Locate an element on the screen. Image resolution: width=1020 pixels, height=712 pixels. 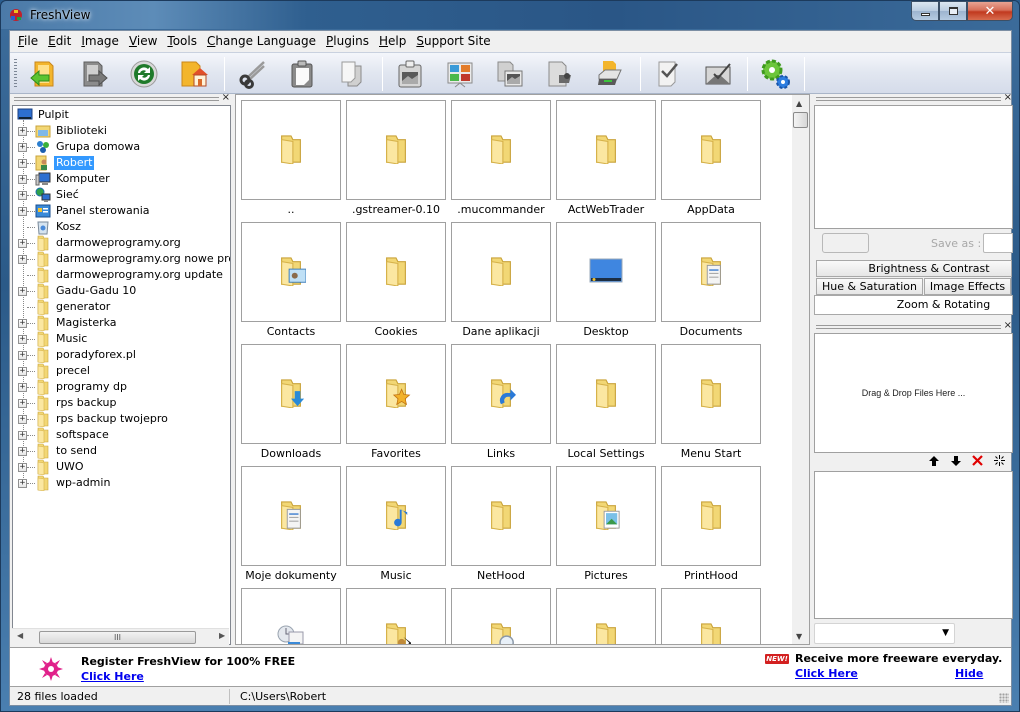
tree-item: + UWO is located at coordinates (121, 467).